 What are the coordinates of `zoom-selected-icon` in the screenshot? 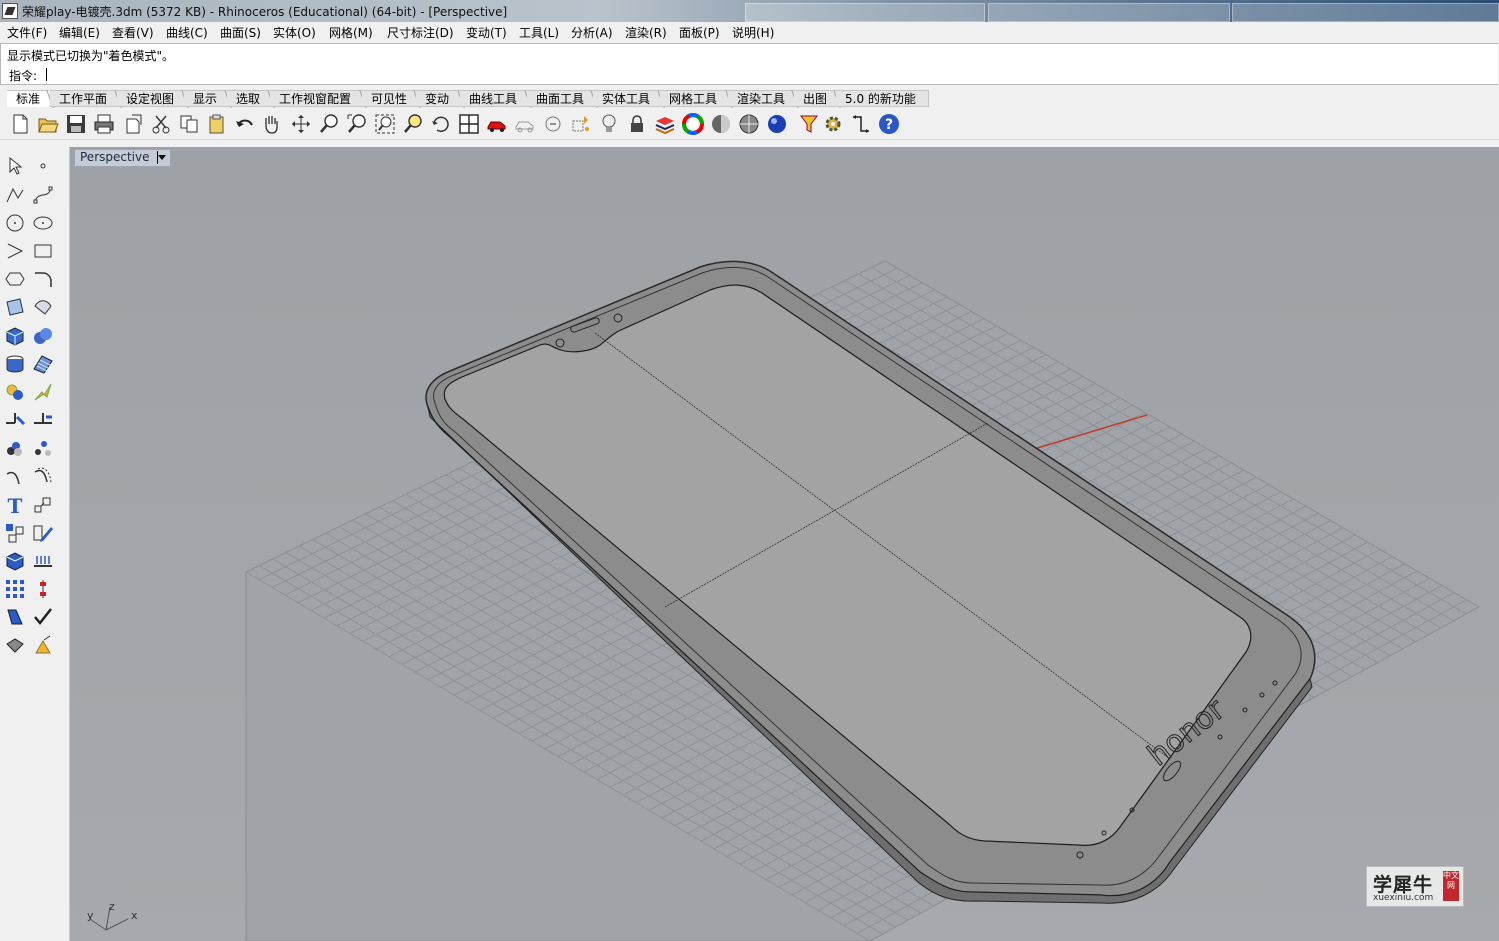 It's located at (413, 124).